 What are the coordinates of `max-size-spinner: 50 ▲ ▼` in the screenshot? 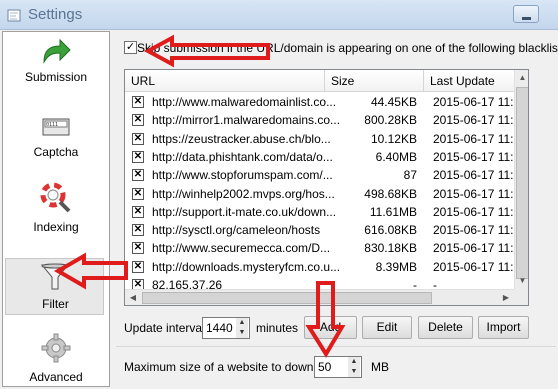 It's located at (338, 367).